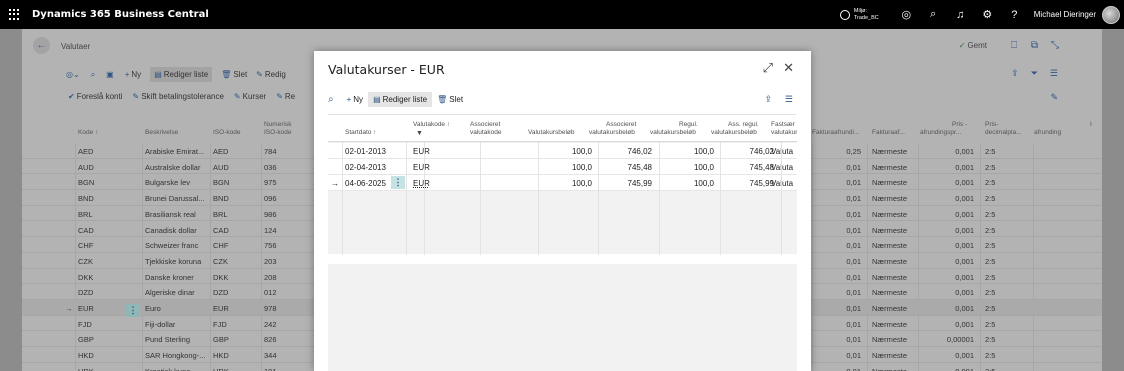 This screenshot has width=1124, height=371. Describe the element at coordinates (277, 124) in the screenshot. I see `col-iso-num-1: Numerisk` at that location.